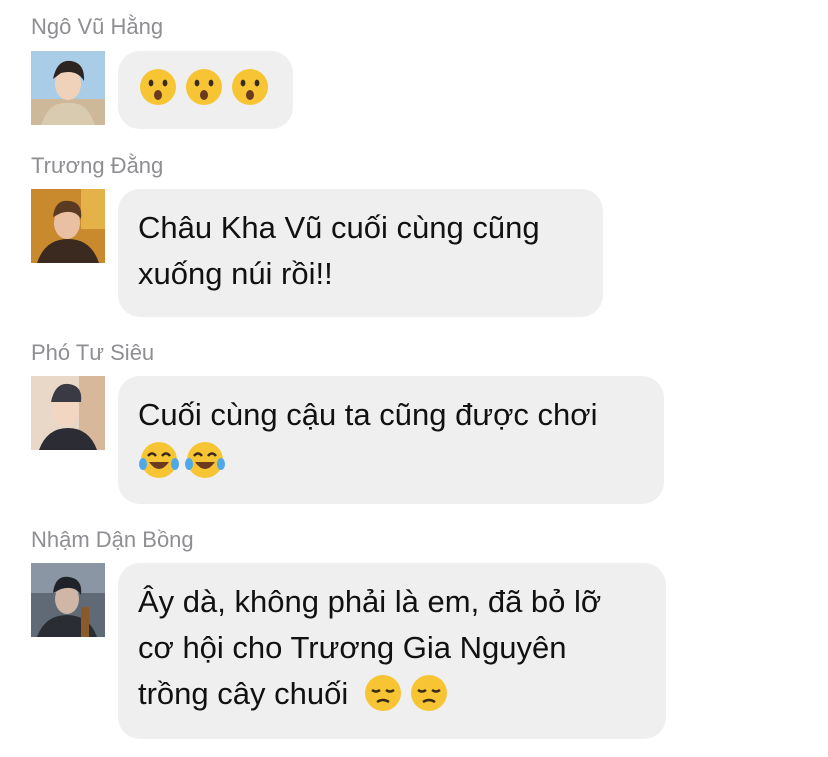 The image size is (828, 757). What do you see at coordinates (97, 26) in the screenshot?
I see `sender-name: Ngô Vũ Hằng` at bounding box center [97, 26].